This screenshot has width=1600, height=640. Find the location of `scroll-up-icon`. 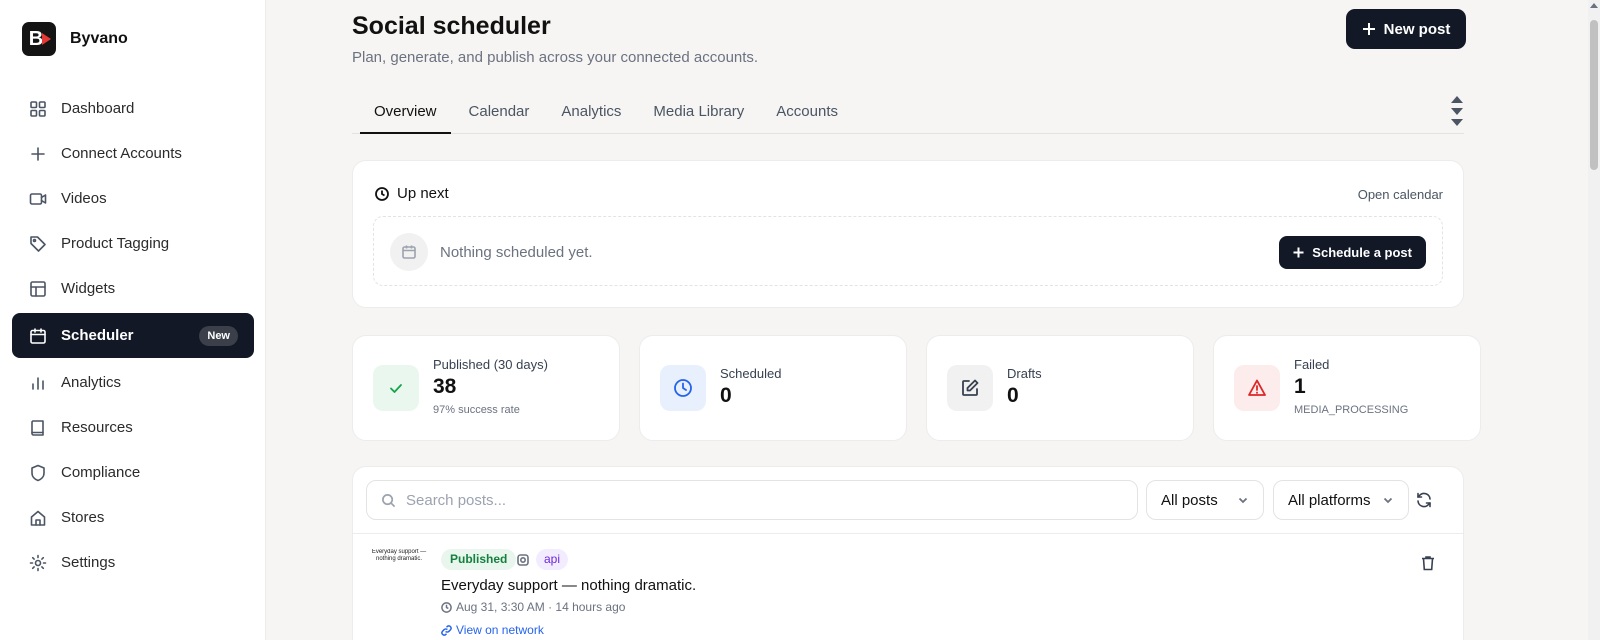

scroll-up-icon is located at coordinates (1457, 99).